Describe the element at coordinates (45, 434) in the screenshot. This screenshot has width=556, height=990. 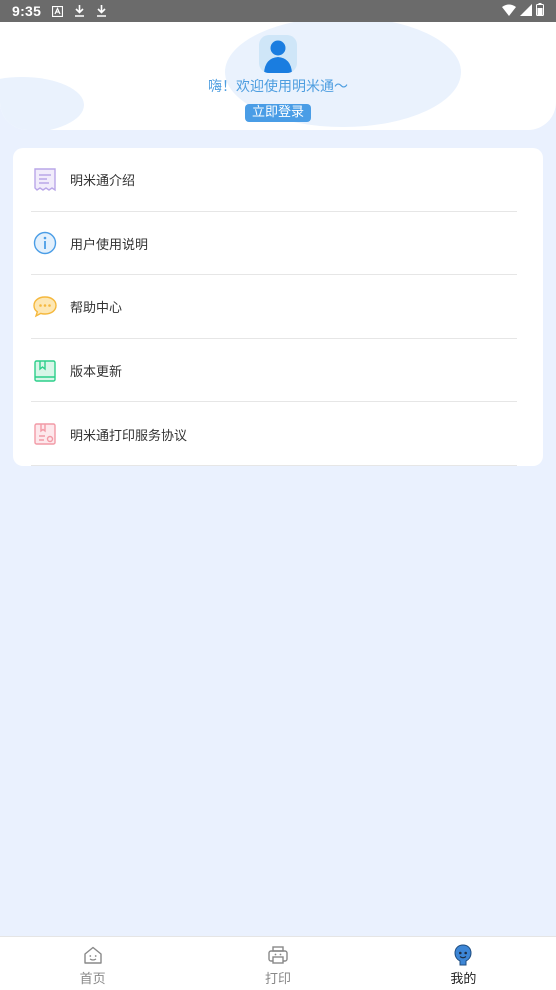
I see `document-icon` at that location.